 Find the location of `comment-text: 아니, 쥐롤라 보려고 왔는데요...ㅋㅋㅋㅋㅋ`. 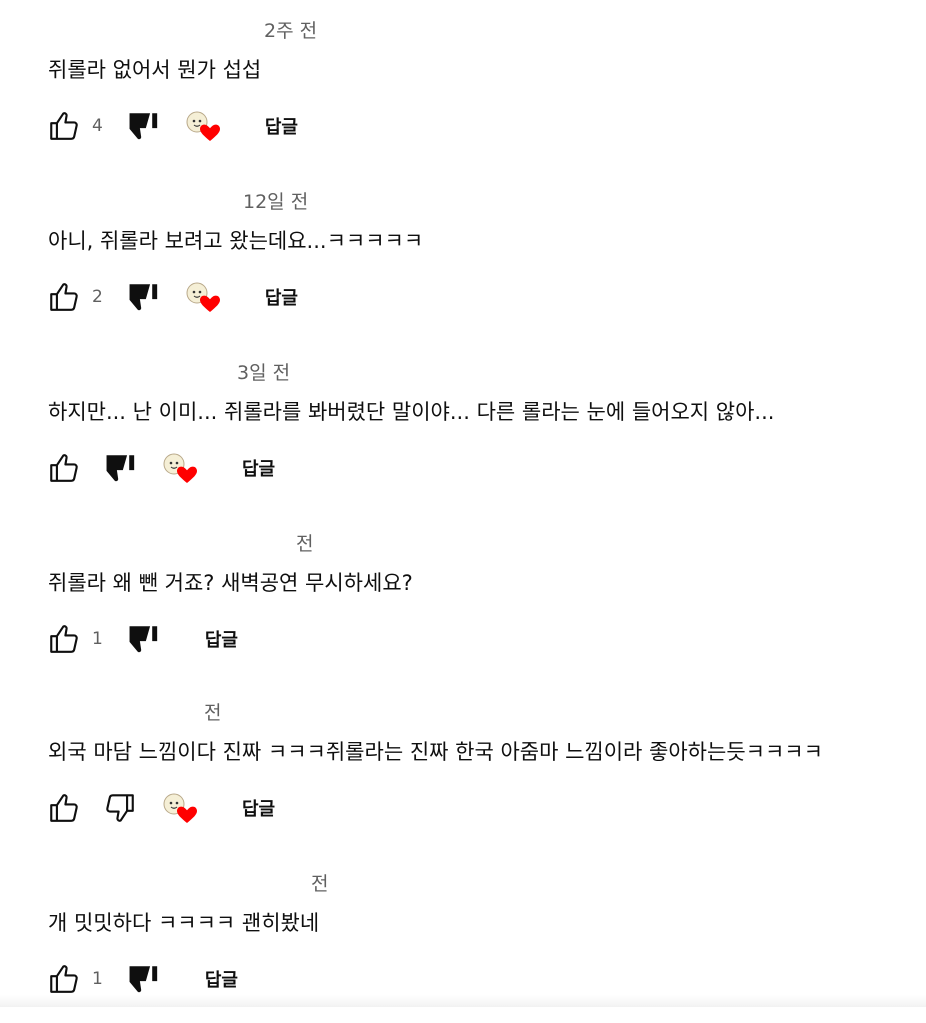

comment-text: 아니, 쥐롤라 보려고 왔는데요...ㅋㅋㅋㅋㅋ is located at coordinates (236, 241).